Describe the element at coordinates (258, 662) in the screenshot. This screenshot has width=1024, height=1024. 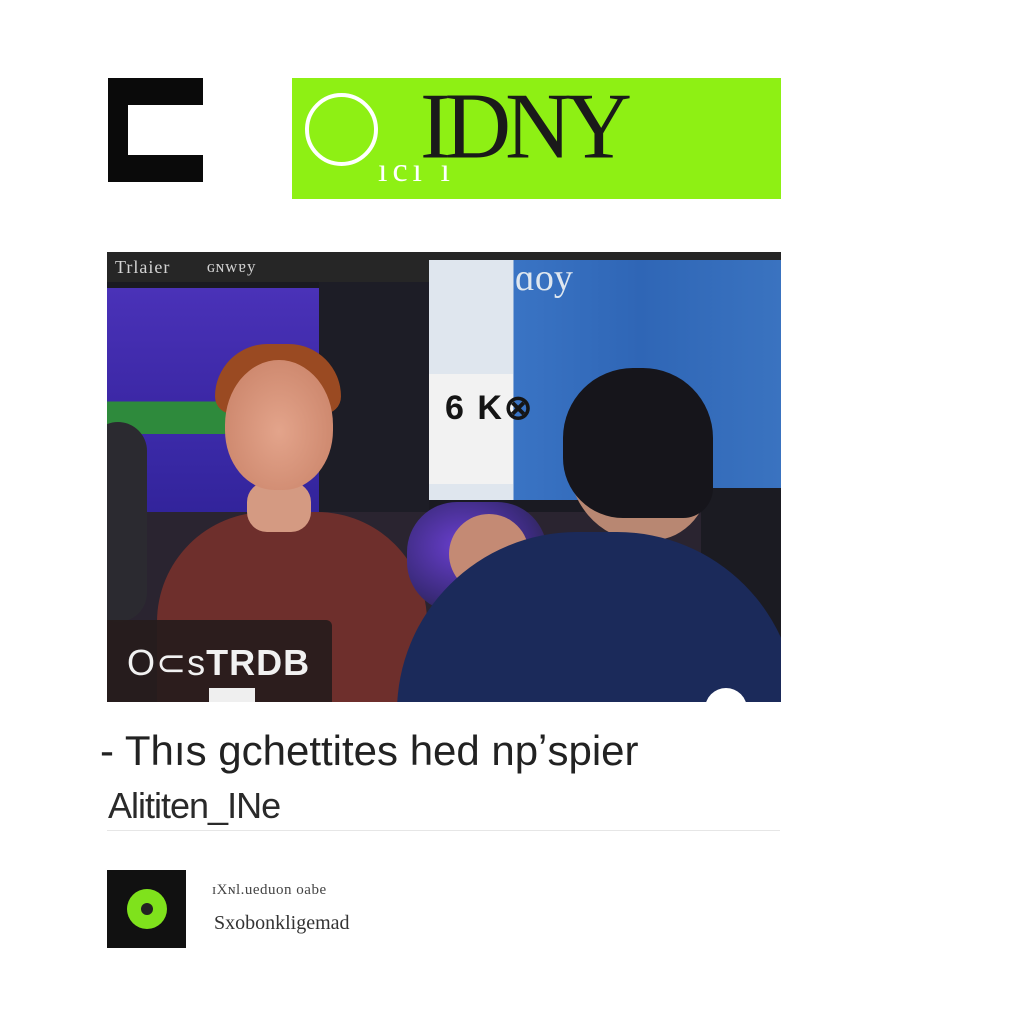
I see `media-badge-strong: TRDB` at that location.